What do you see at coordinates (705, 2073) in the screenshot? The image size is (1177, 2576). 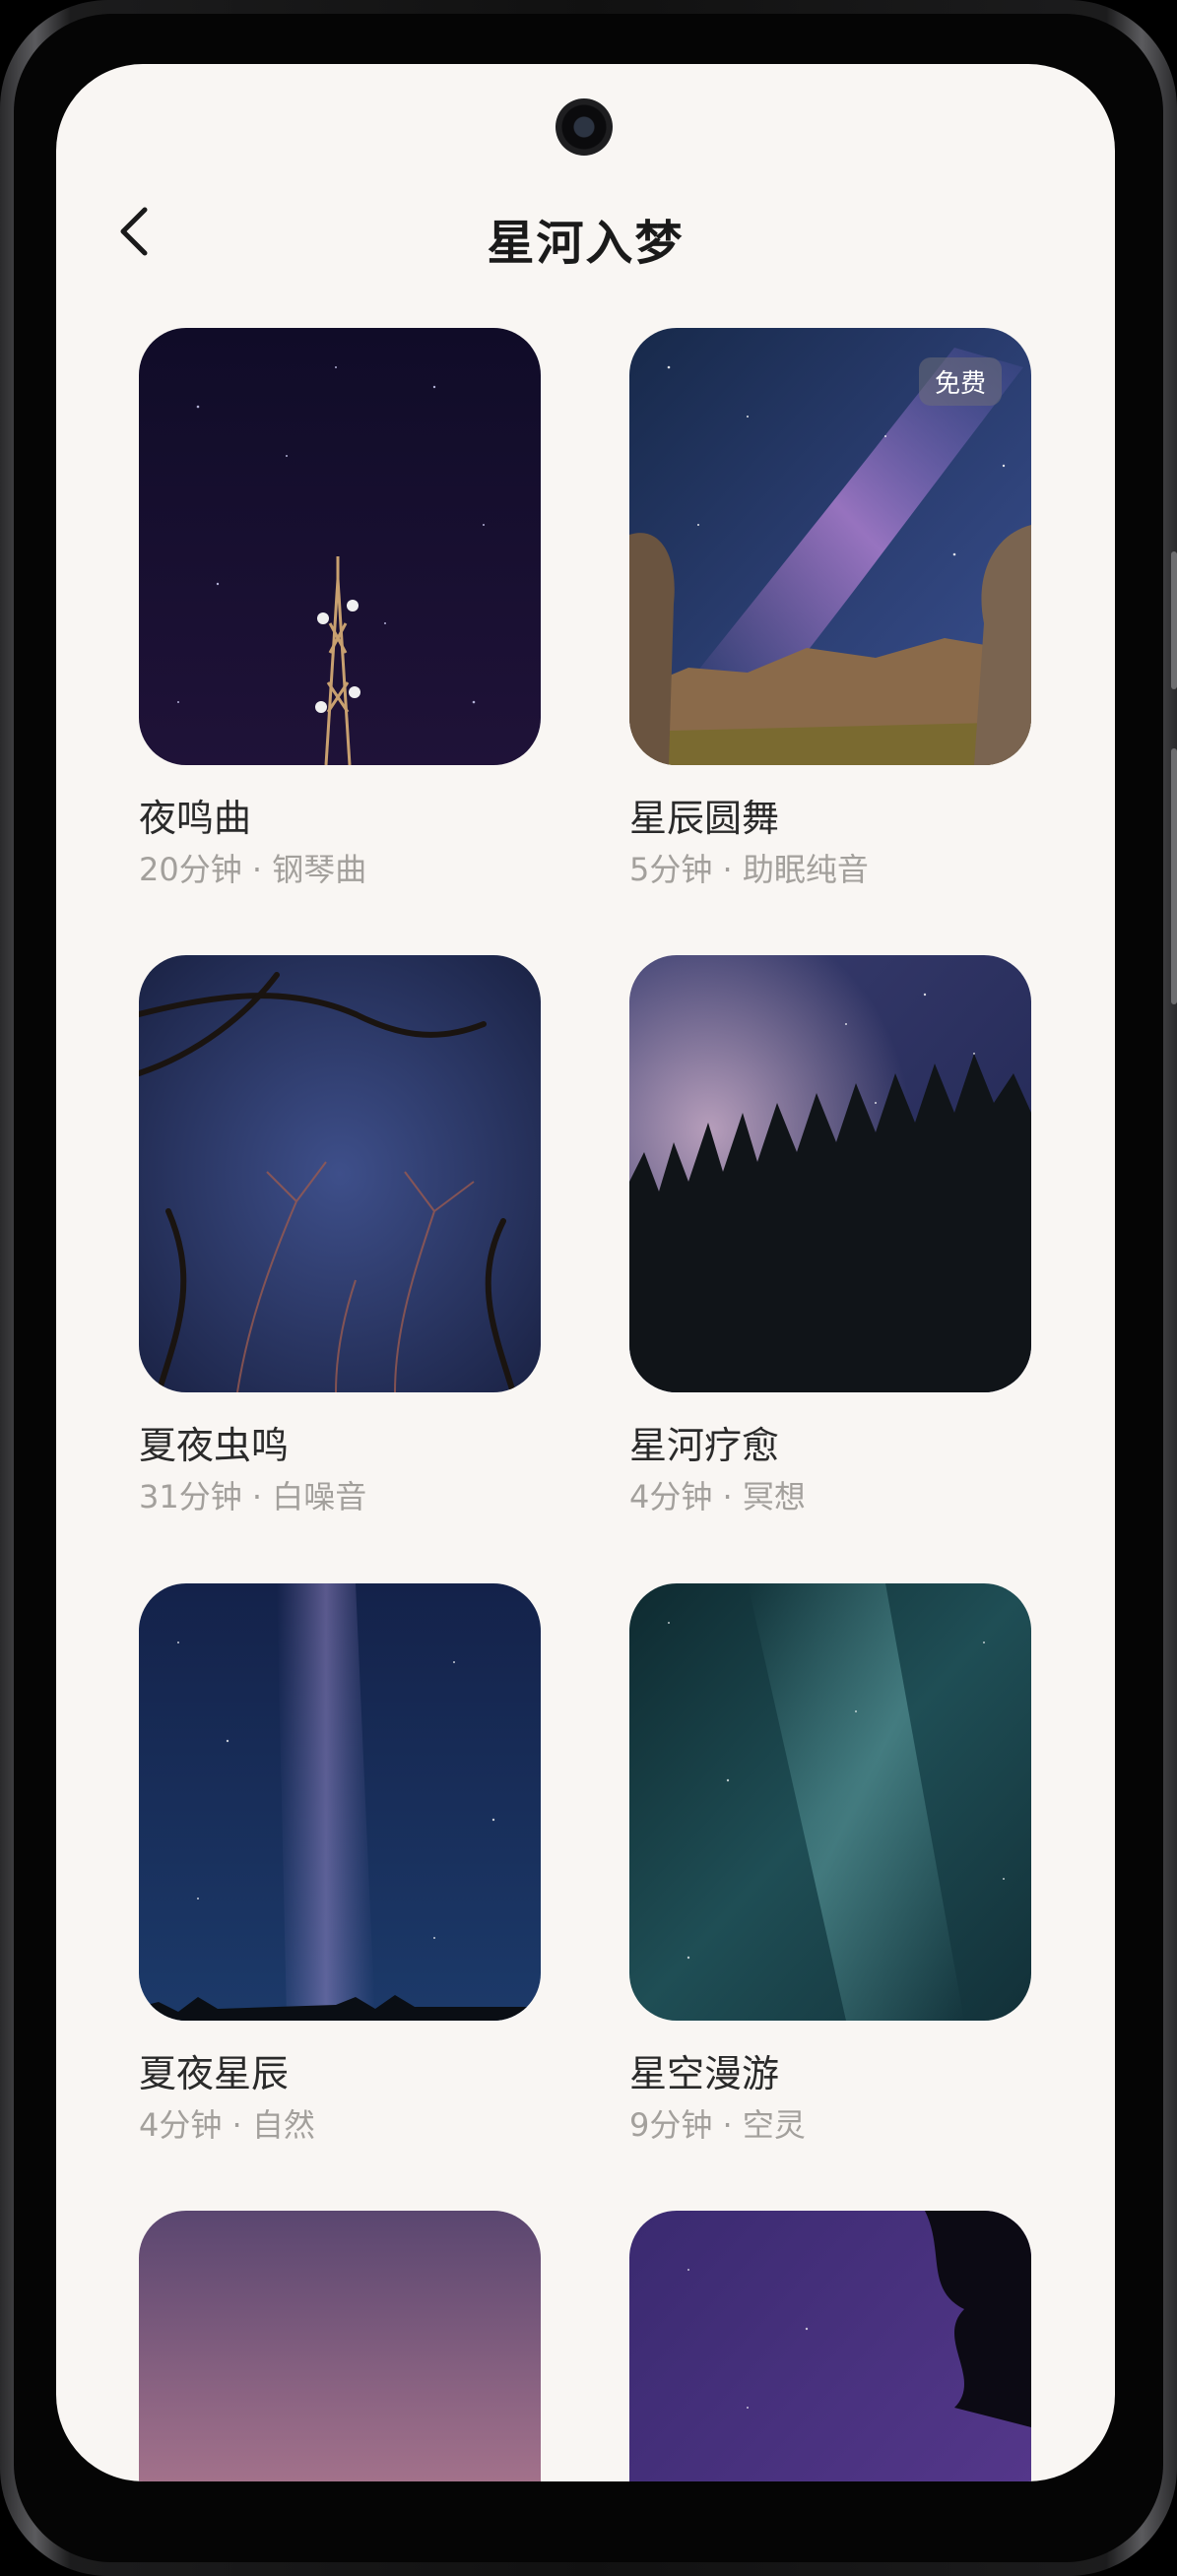 I see `track-title: 星空漫游` at bounding box center [705, 2073].